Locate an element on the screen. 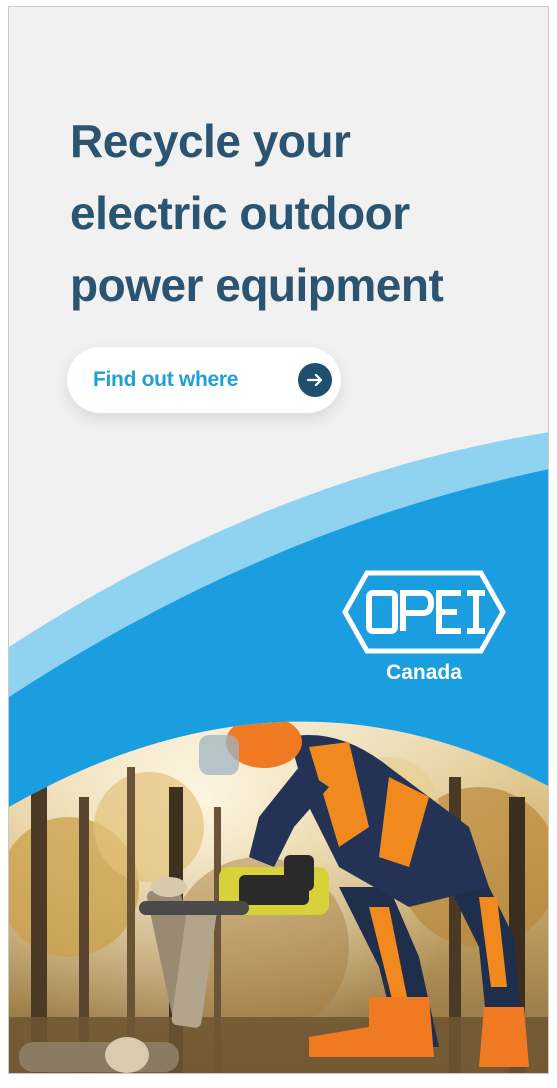 The width and height of the screenshot is (557, 1088). arrow-right-icon is located at coordinates (315, 380).